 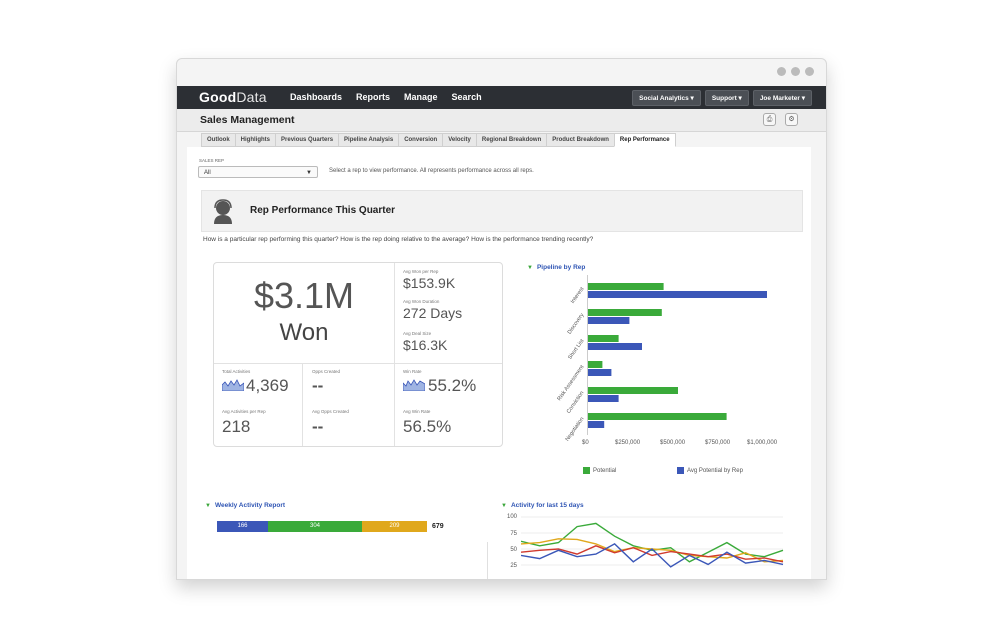 I want to click on window-controls, so click(x=795, y=71).